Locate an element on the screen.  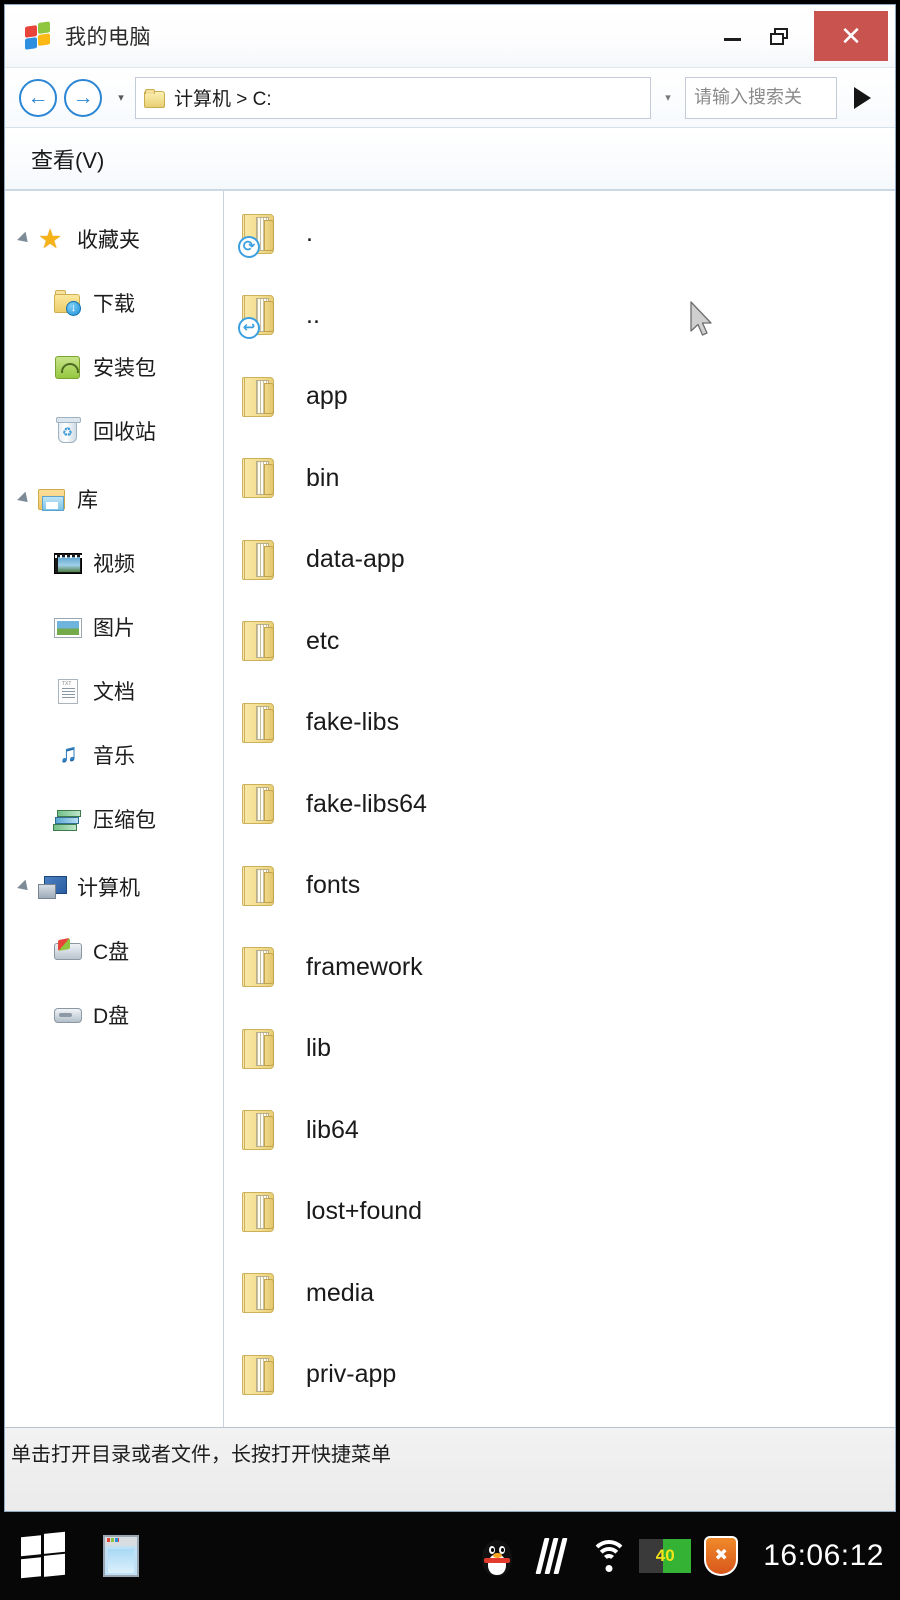
apk-package-icon is located at coordinates (68, 367).